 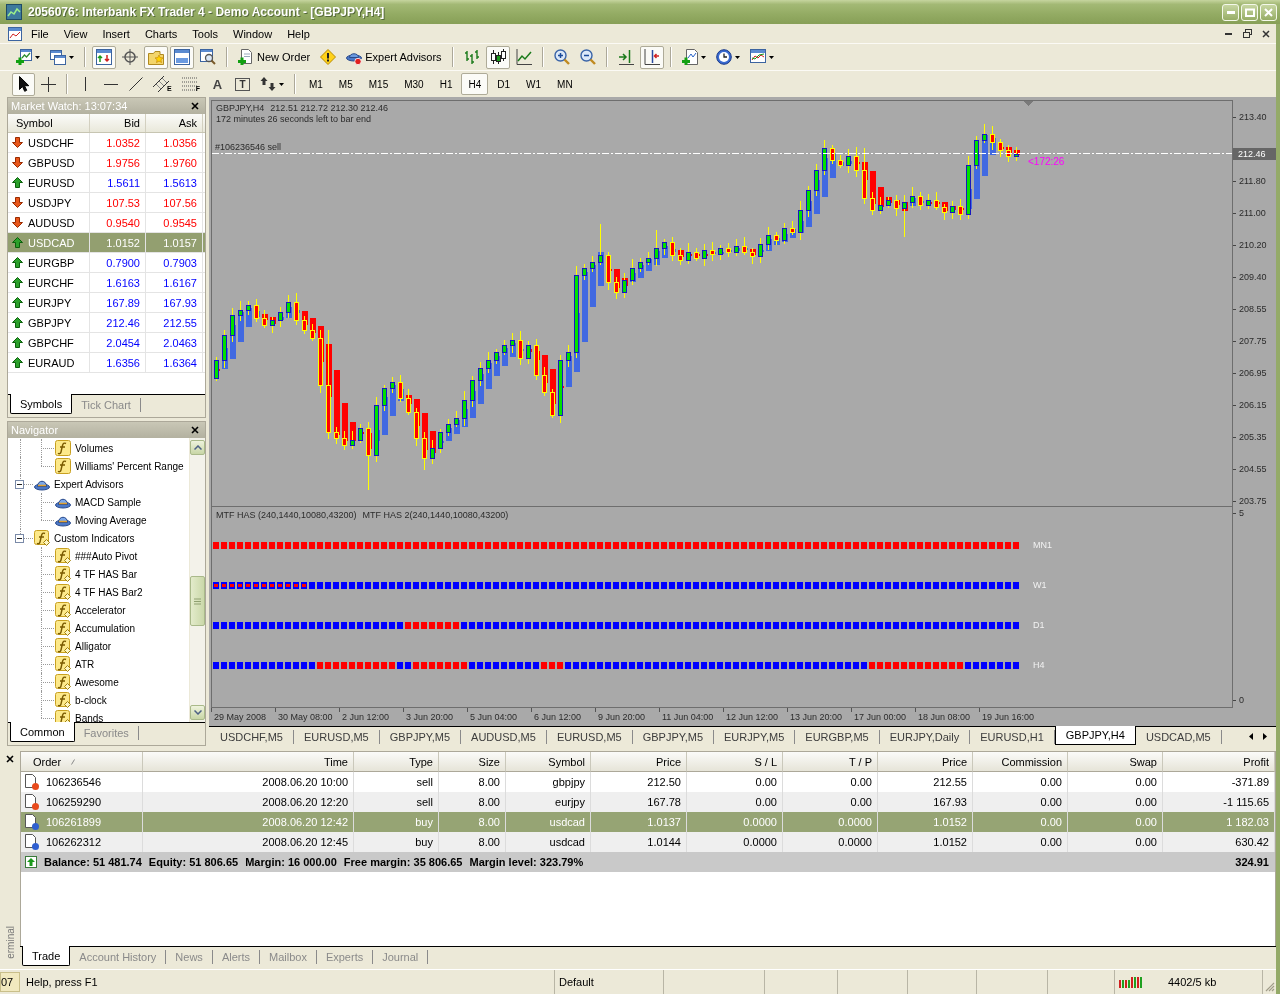 What do you see at coordinates (23, 84) in the screenshot?
I see `cursor-button` at bounding box center [23, 84].